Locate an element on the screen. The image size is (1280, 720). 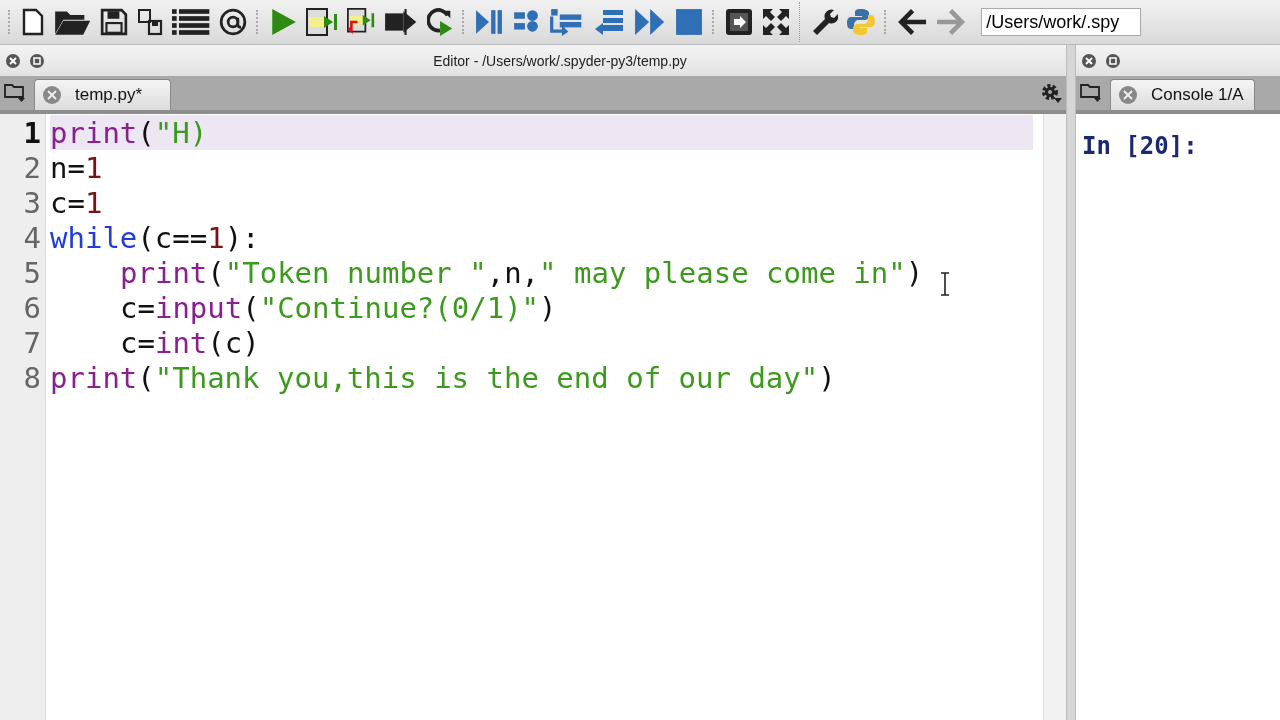
code-line: print("H) is located at coordinates (129, 132).